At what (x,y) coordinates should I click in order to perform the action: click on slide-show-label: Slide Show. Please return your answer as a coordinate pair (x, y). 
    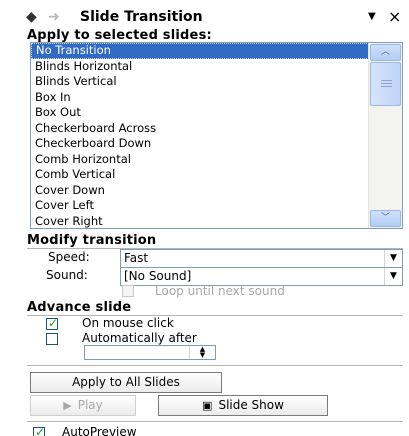
    Looking at the image, I should click on (251, 405).